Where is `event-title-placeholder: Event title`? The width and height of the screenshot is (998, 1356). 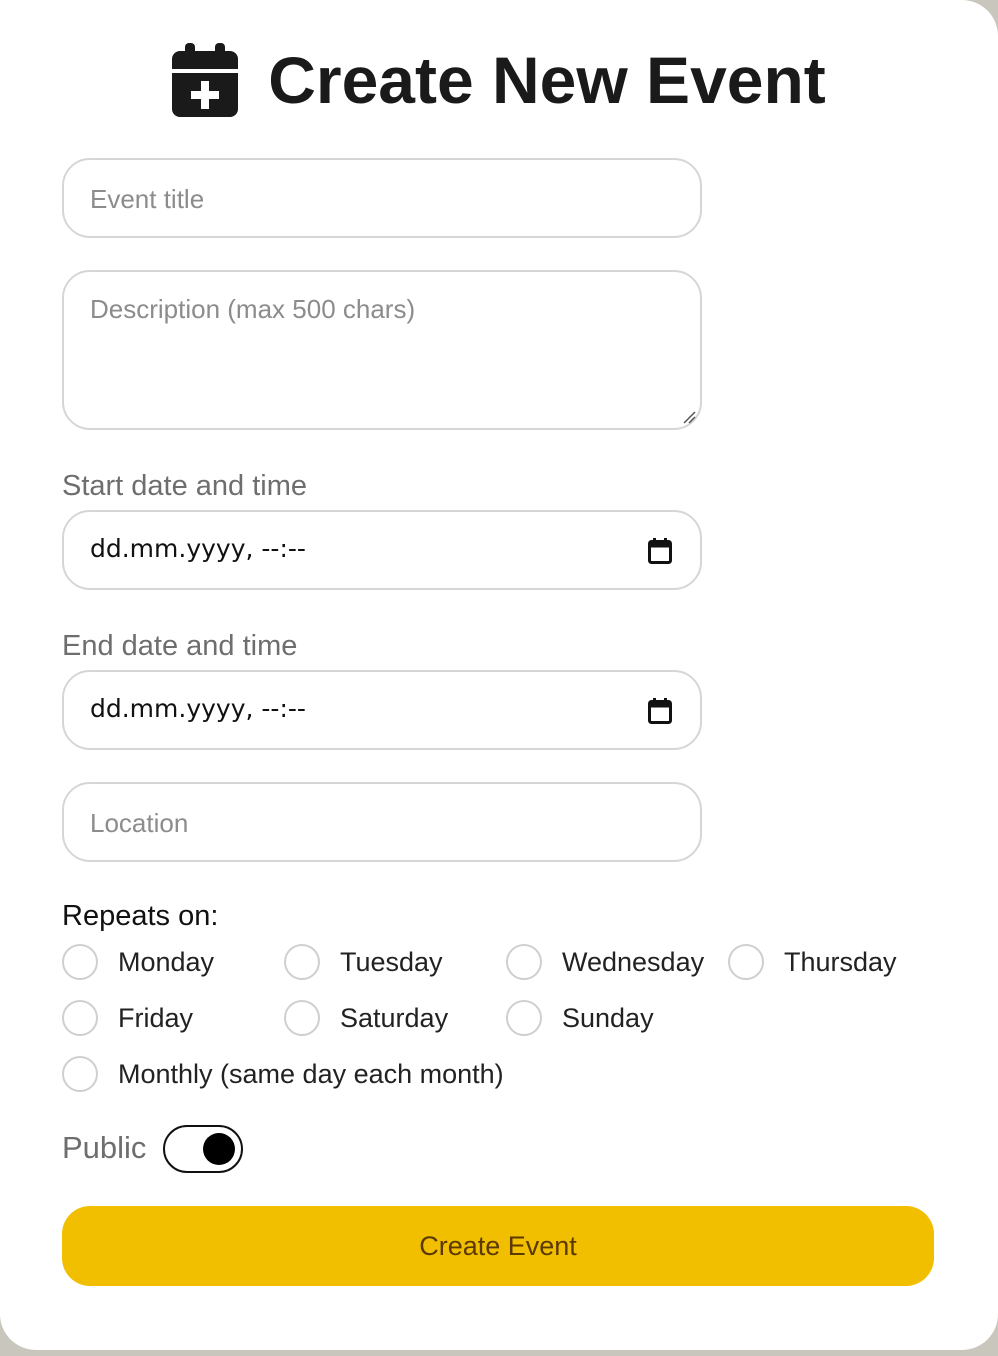 event-title-placeholder: Event title is located at coordinates (147, 199).